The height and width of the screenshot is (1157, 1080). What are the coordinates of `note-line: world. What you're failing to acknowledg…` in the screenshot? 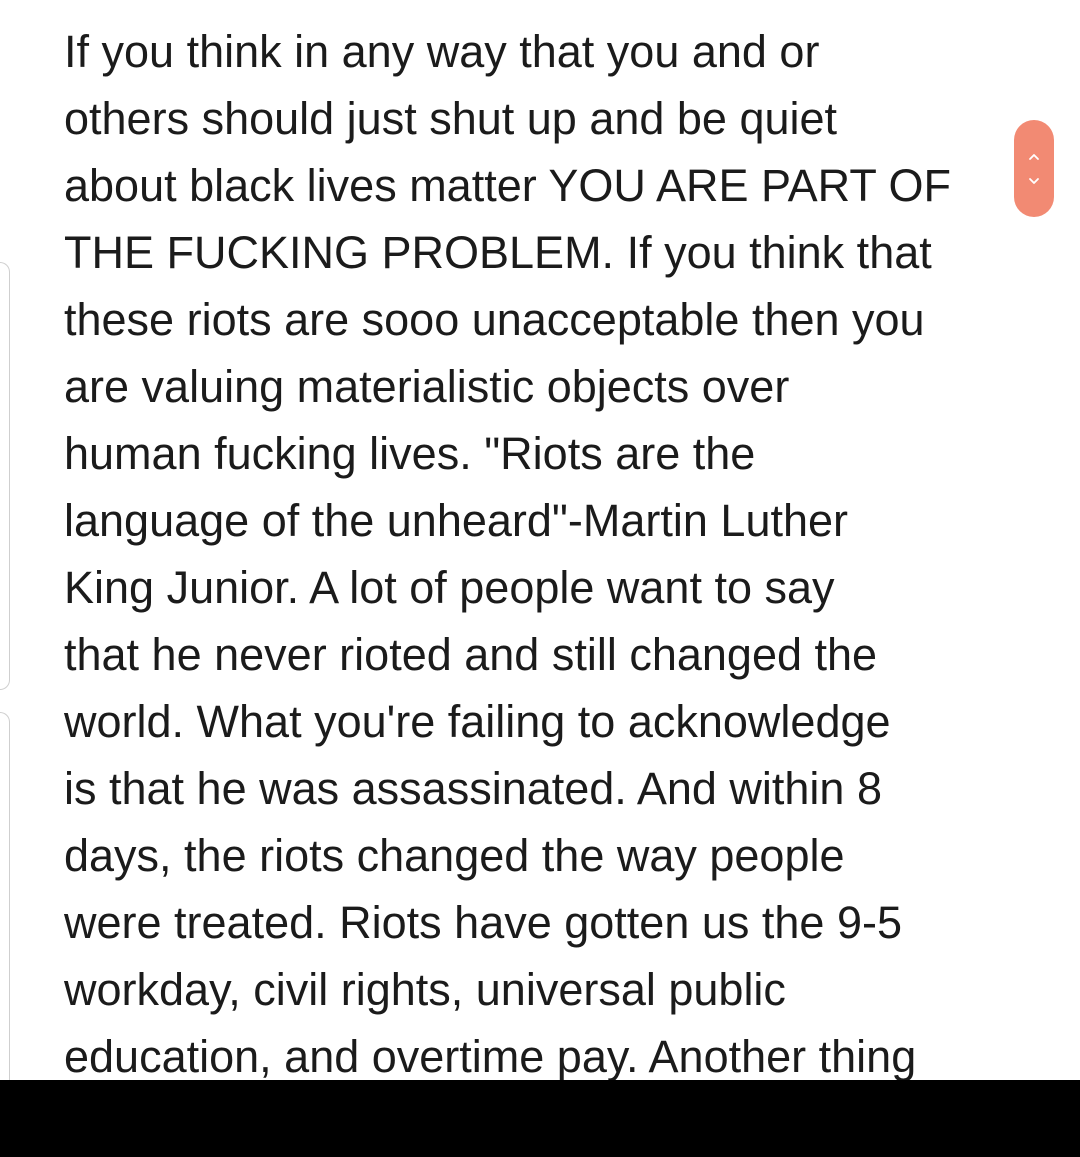 It's located at (477, 721).